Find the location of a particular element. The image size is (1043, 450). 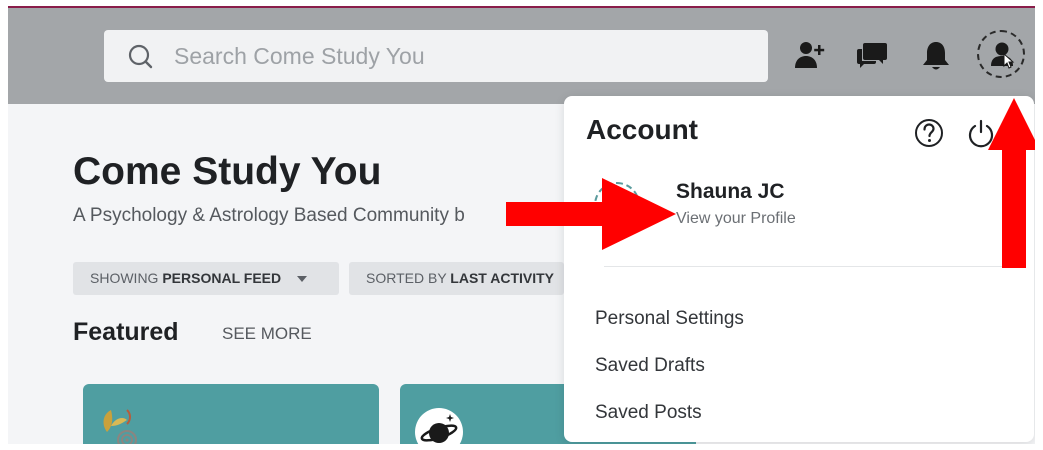

feed-filter-prefix: SHOWING is located at coordinates (124, 278).